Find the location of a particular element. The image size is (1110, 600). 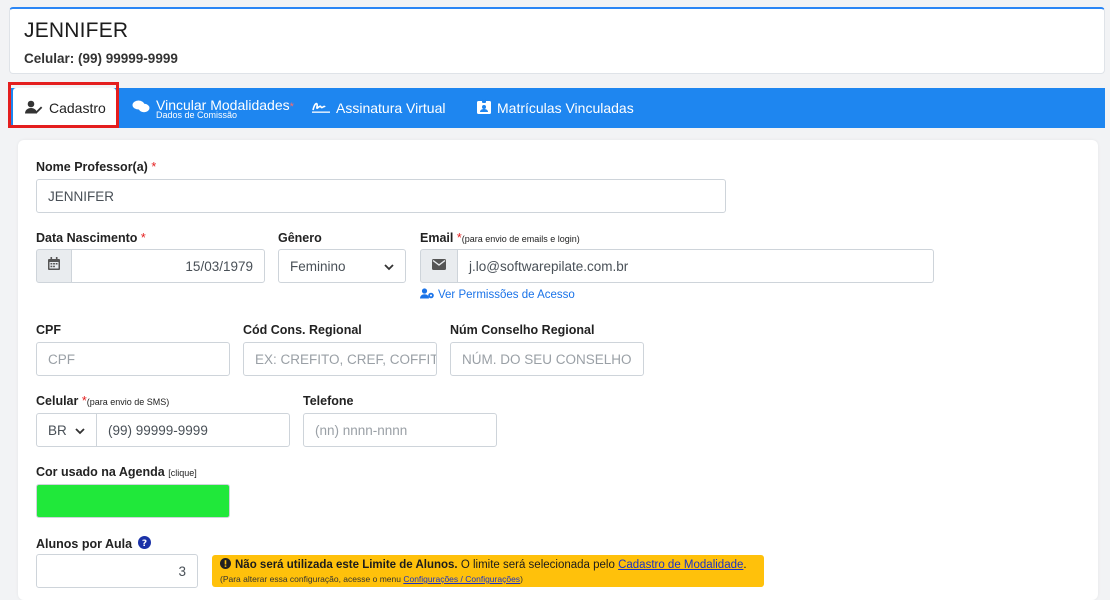

envelope-icon is located at coordinates (439, 266).